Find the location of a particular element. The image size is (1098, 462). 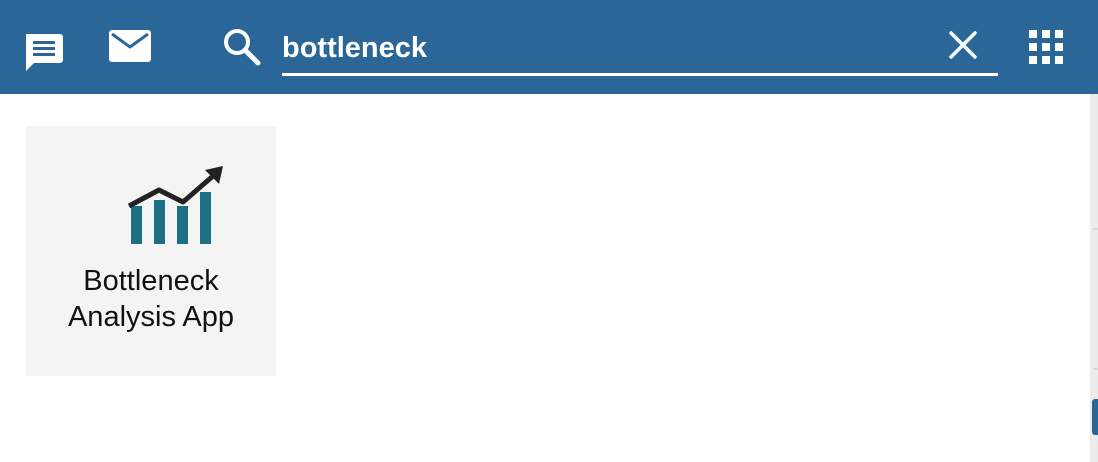

apps-grid-icon is located at coordinates (1046, 47).